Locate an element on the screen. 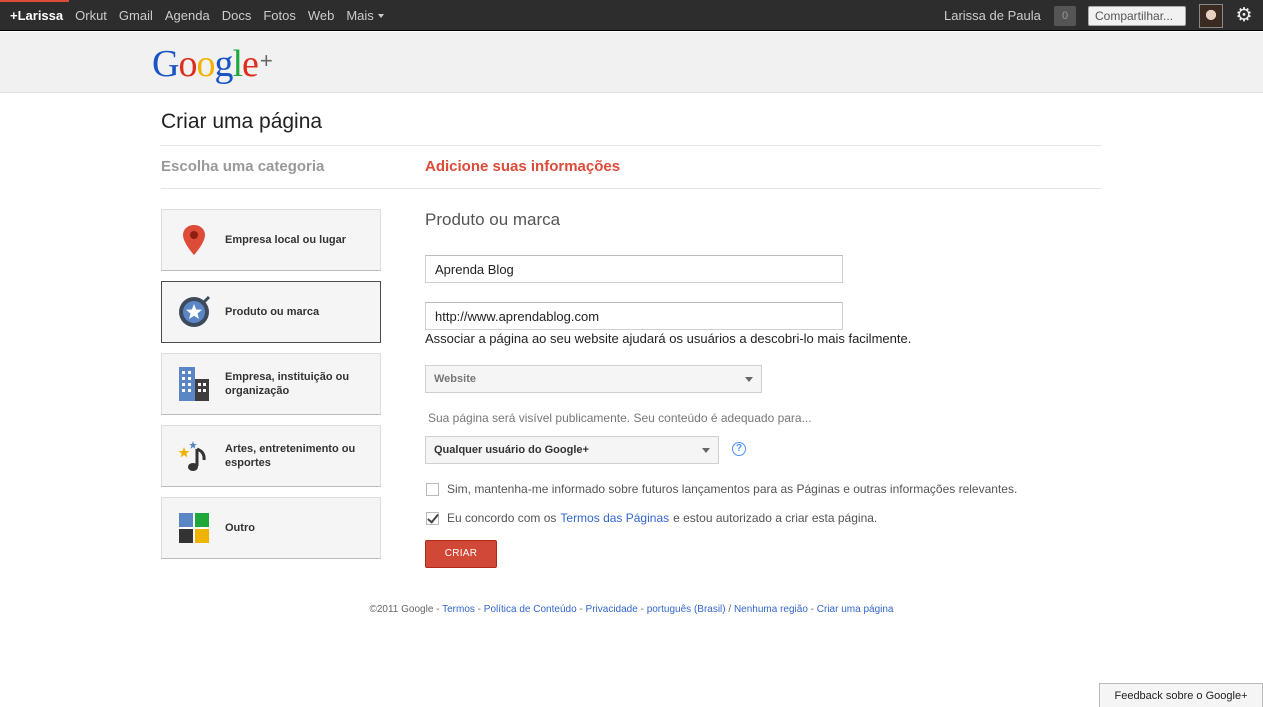  google-plus-logo: Google+ is located at coordinates (212, 64).